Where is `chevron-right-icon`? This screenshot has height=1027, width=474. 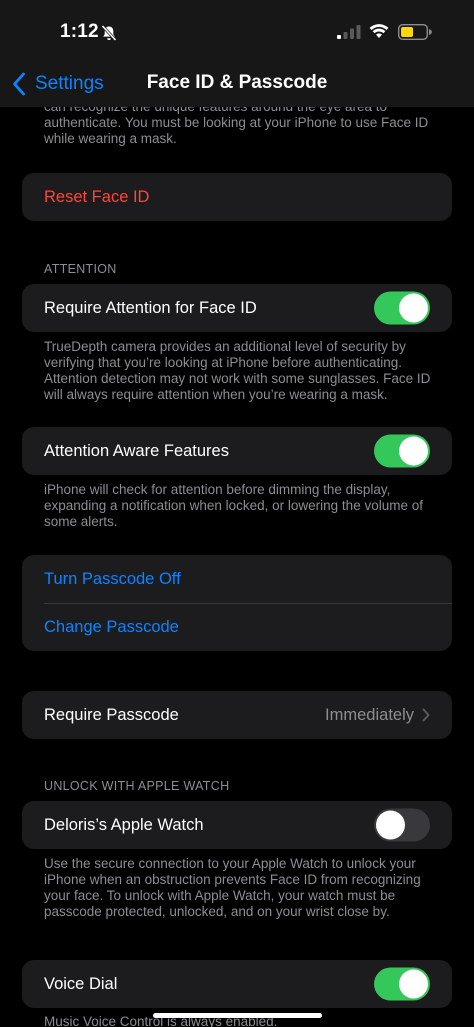 chevron-right-icon is located at coordinates (426, 715).